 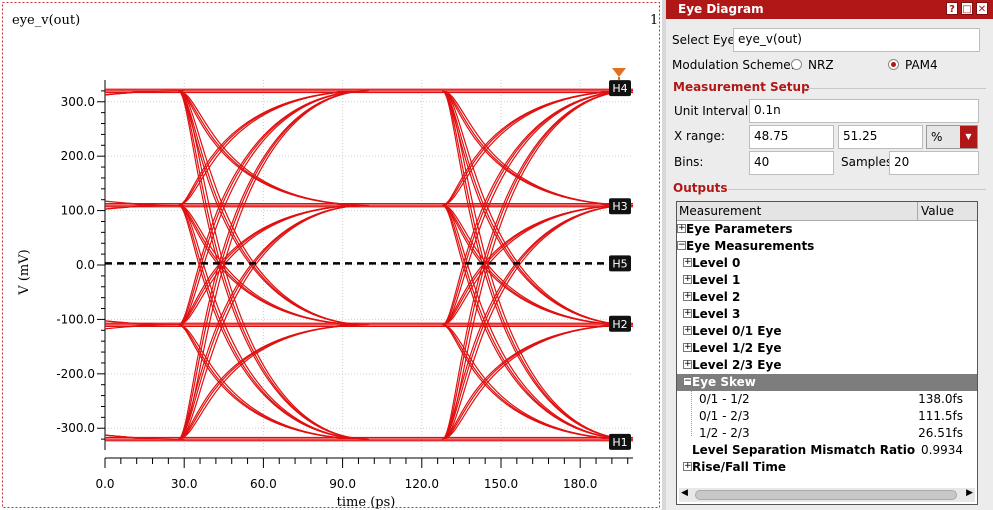 I want to click on help-button: ?, so click(x=952, y=8).